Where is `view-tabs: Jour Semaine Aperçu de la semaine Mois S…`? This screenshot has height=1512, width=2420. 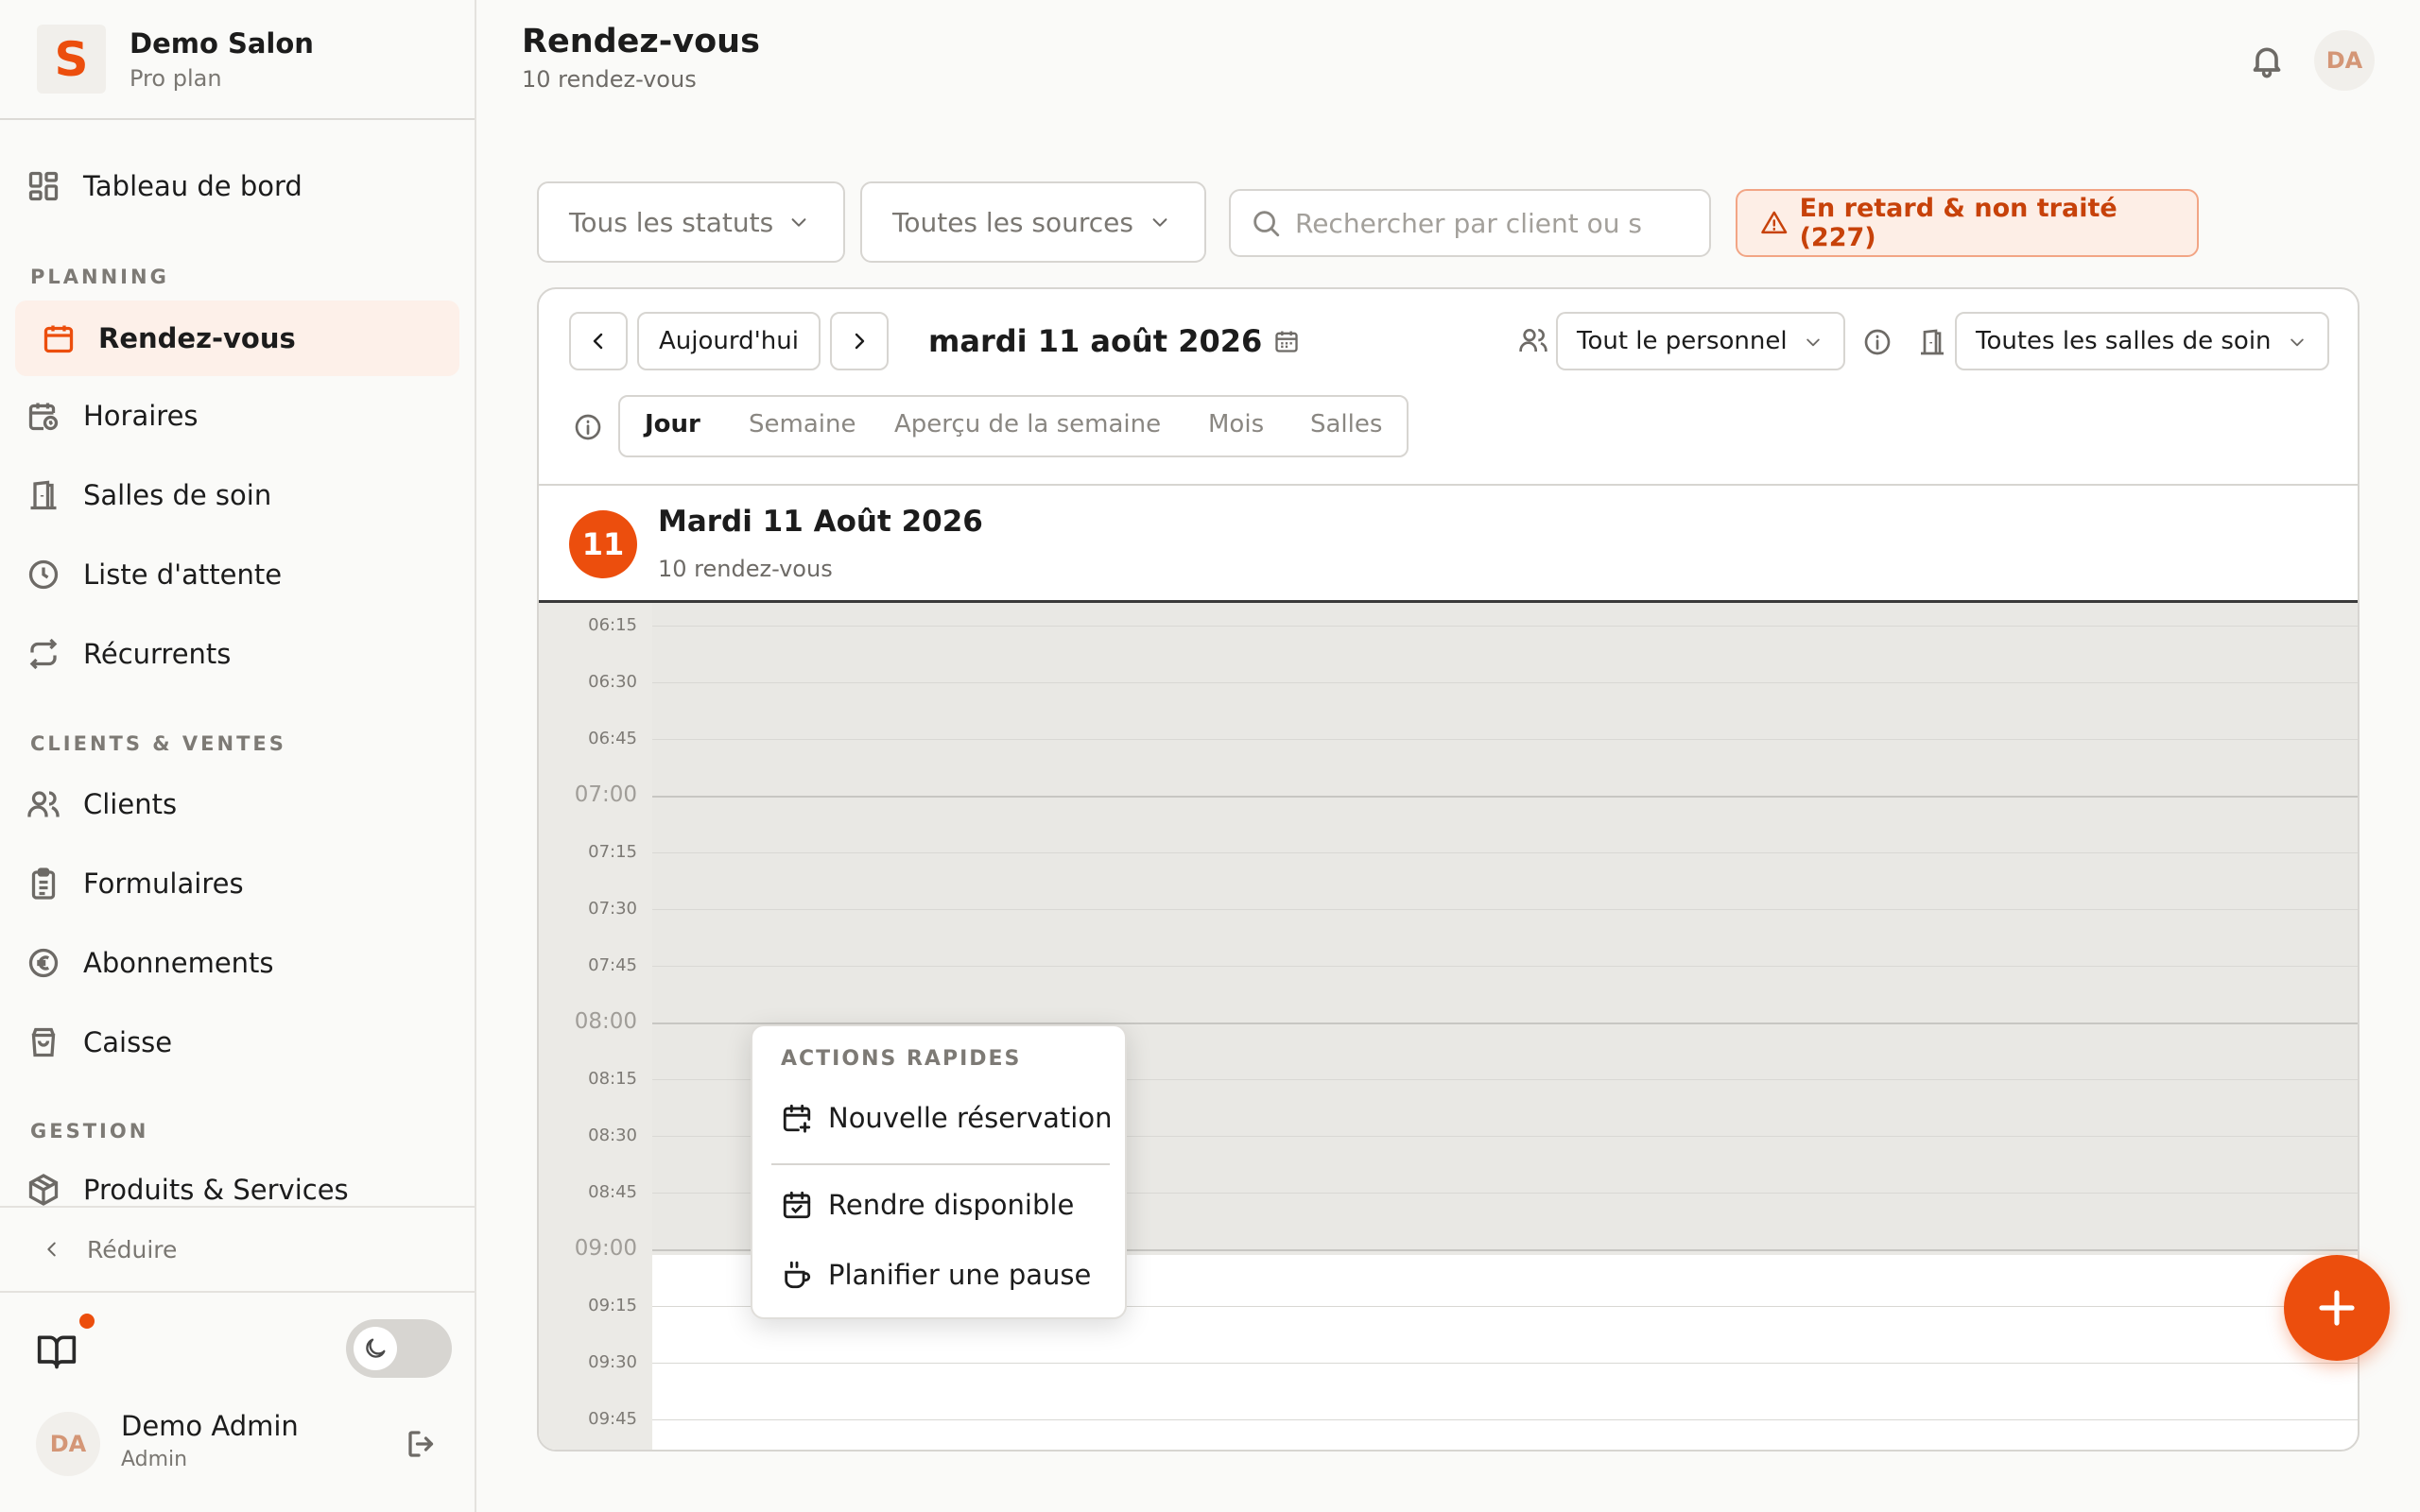
view-tabs: Jour Semaine Aperçu de la semaine Mois S… is located at coordinates (1013, 426).